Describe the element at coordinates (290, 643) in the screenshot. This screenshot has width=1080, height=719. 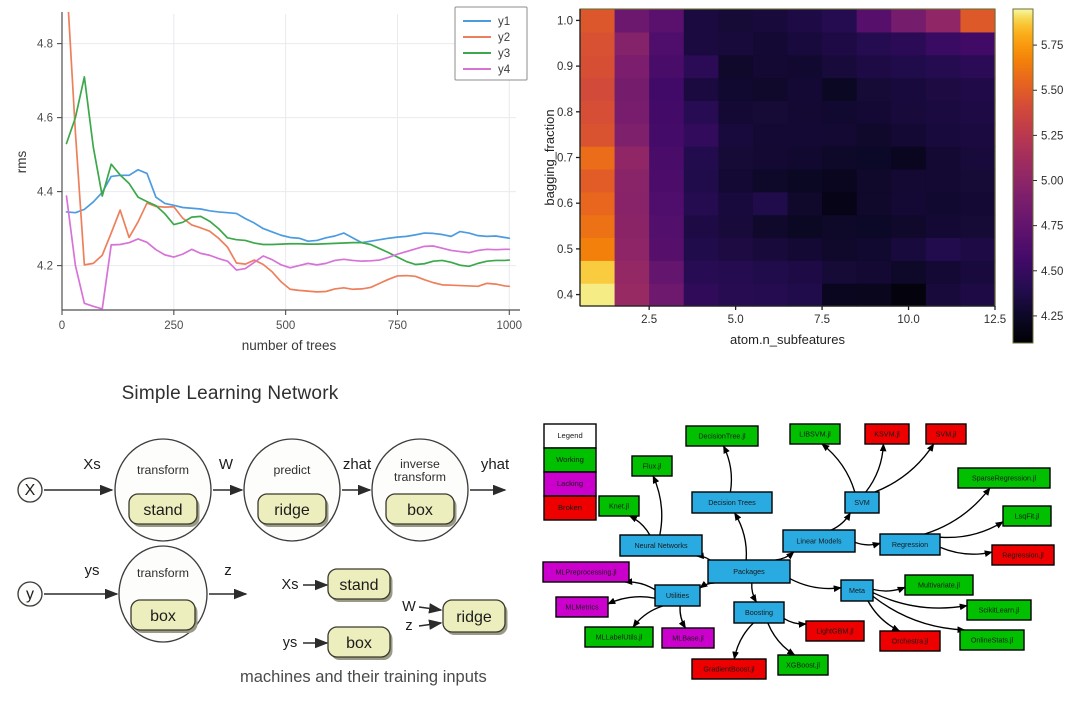
I see `machine-input-ys: ys` at that location.